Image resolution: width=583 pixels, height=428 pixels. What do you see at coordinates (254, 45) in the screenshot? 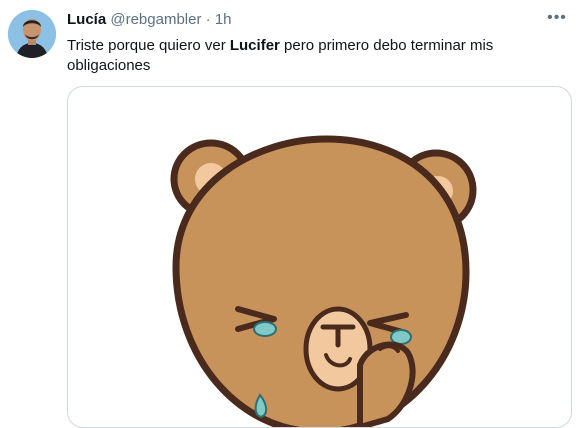
I see `tweet-text-bold: Lucifer` at bounding box center [254, 45].